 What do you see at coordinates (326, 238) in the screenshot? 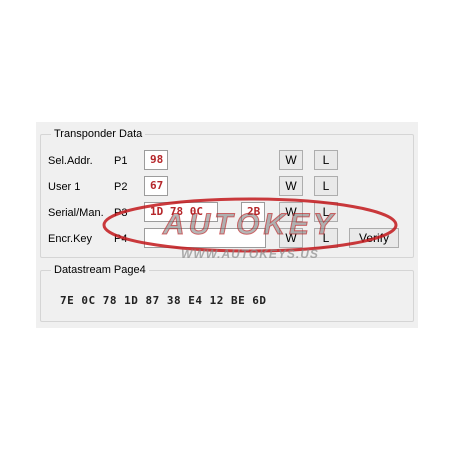
I see `lock-p4-button: L` at bounding box center [326, 238].